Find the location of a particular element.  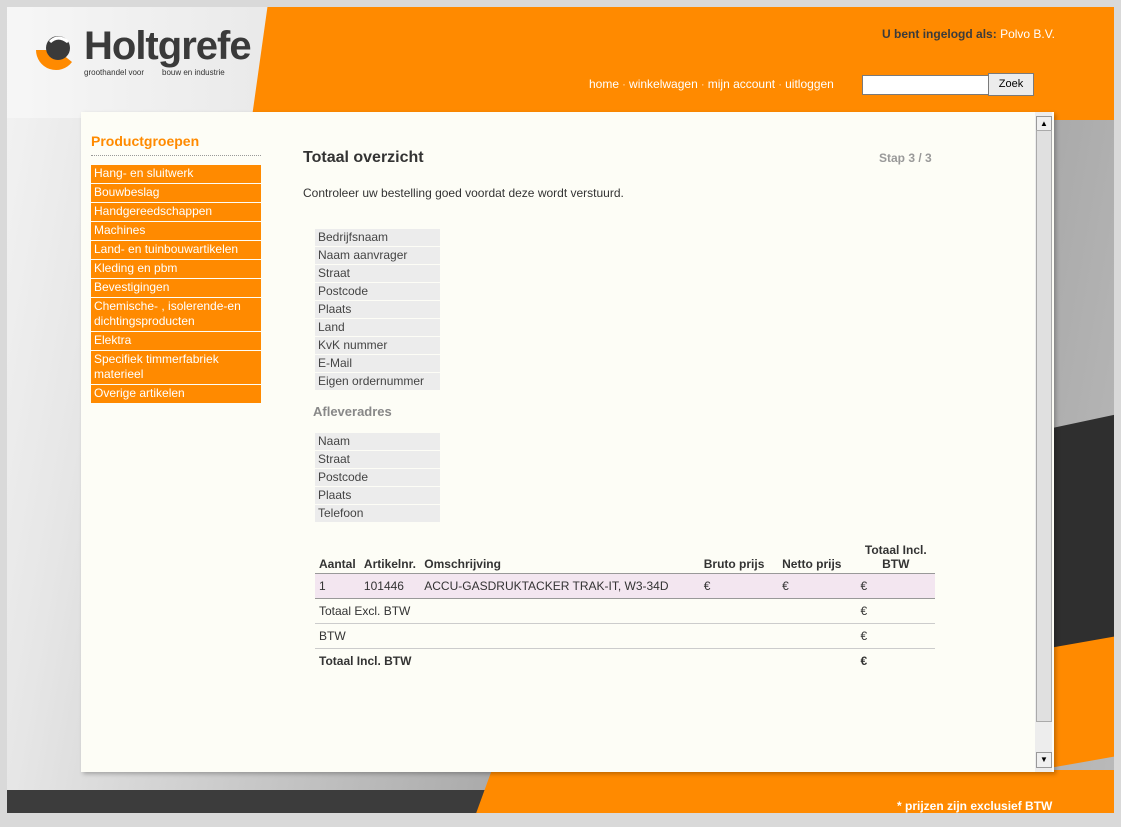

scroll-thumb is located at coordinates (1044, 426).